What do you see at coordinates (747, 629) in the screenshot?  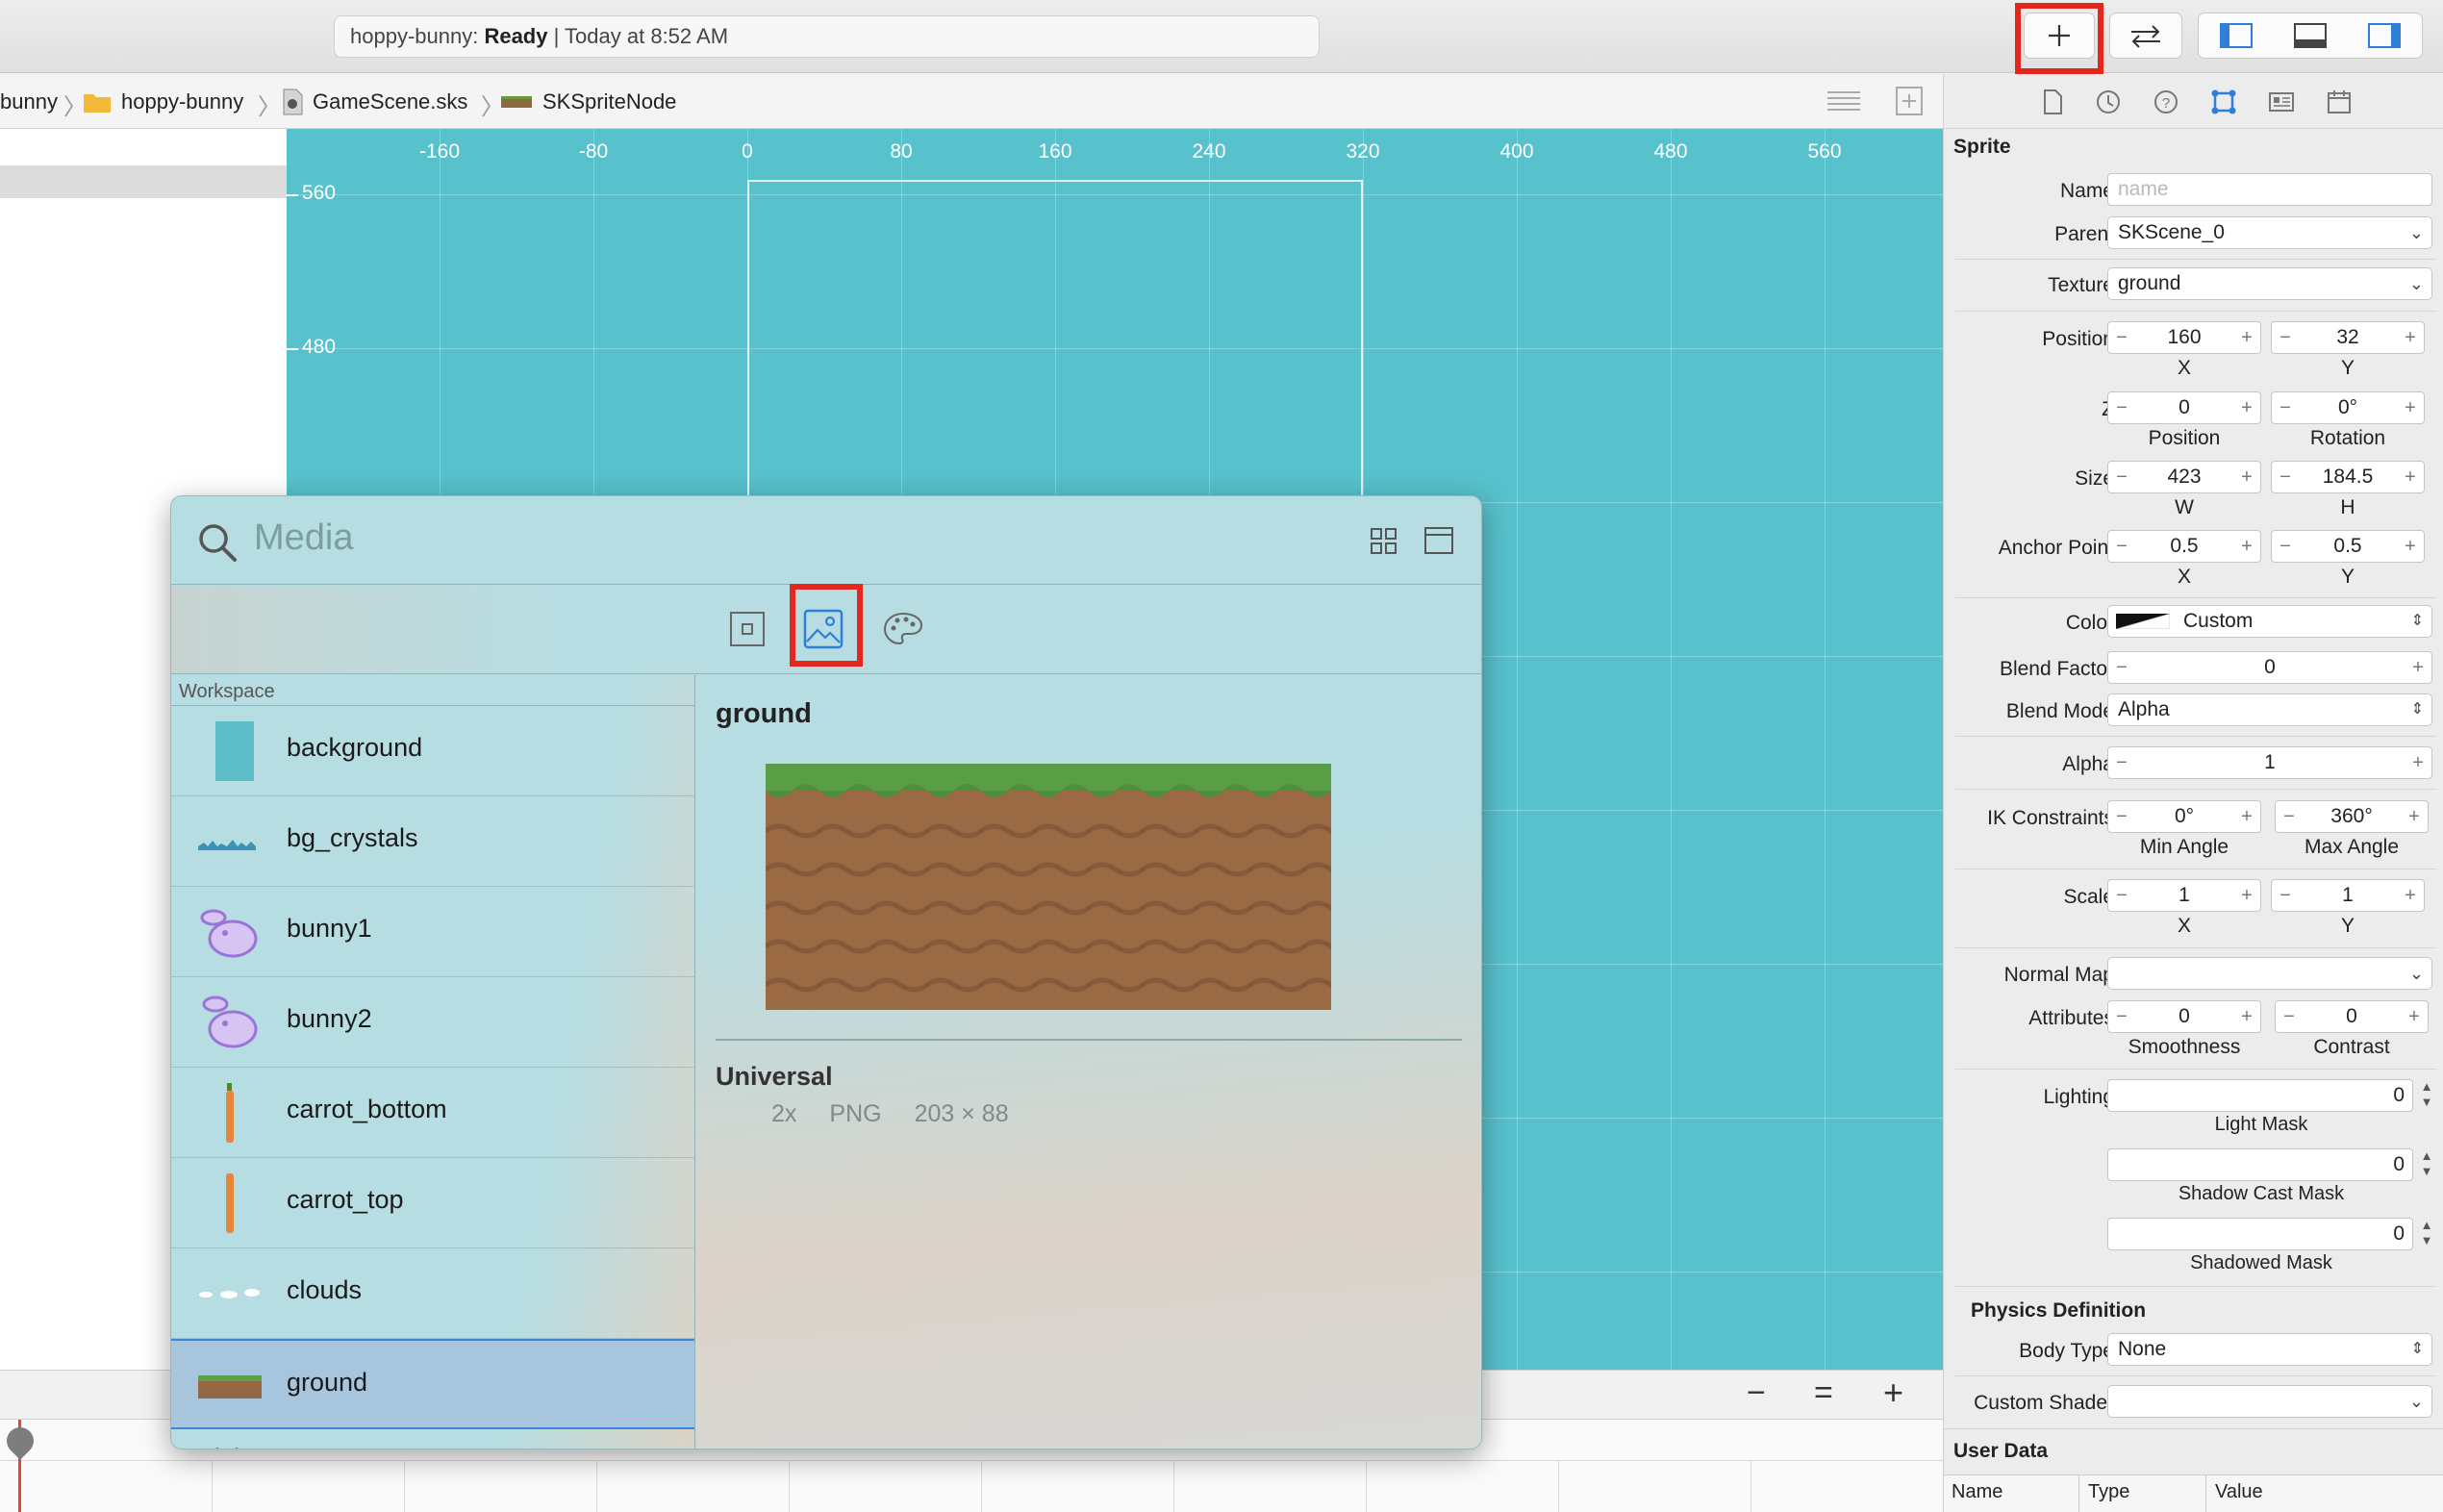 I see `objects-library-icon` at bounding box center [747, 629].